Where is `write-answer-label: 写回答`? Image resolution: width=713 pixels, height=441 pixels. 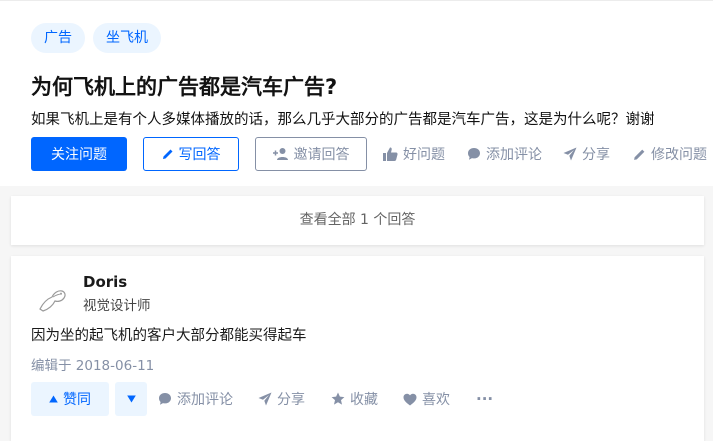 write-answer-label: 写回答 is located at coordinates (199, 155).